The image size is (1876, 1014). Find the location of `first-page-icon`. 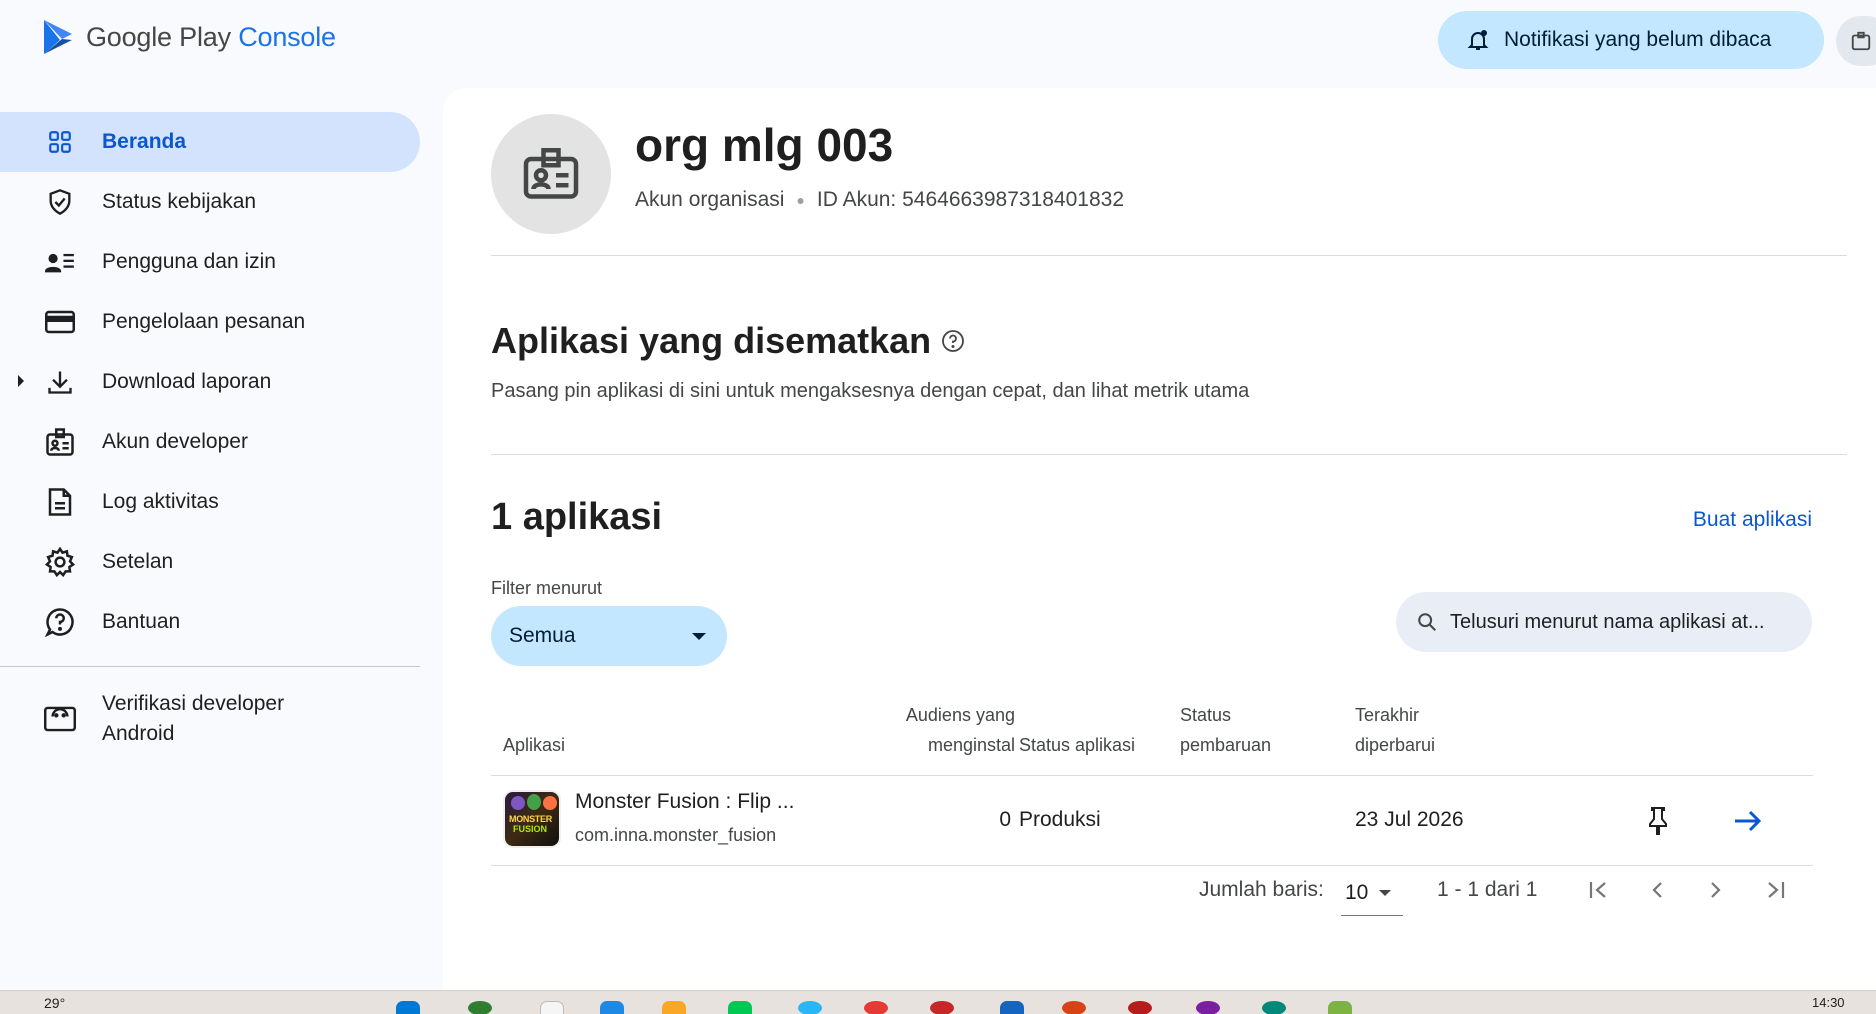

first-page-icon is located at coordinates (1597, 890).